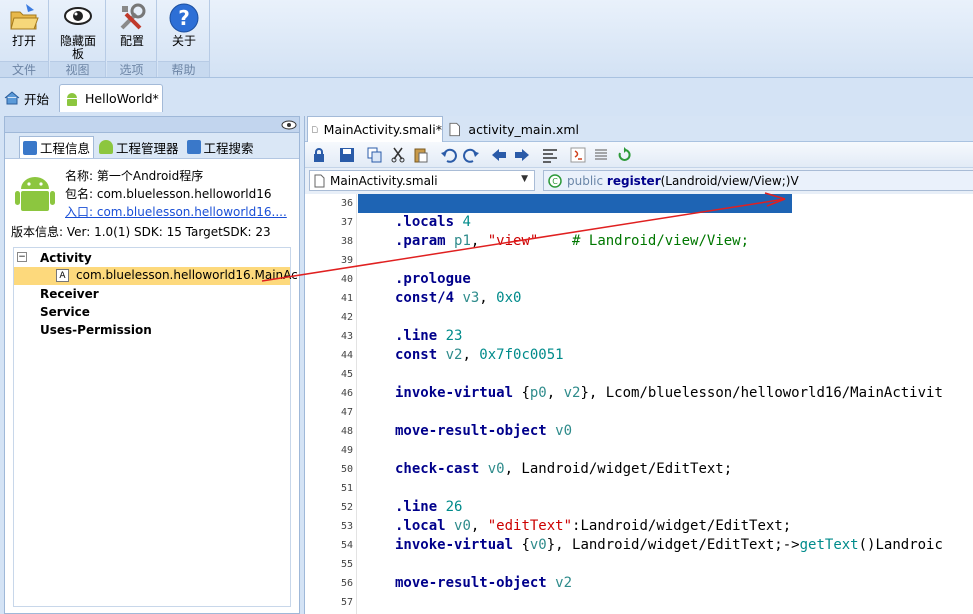 The height and width of the screenshot is (614, 973). What do you see at coordinates (673, 545) in the screenshot?
I see `code-token: }, Landroid/widget/EditText;->` at bounding box center [673, 545].